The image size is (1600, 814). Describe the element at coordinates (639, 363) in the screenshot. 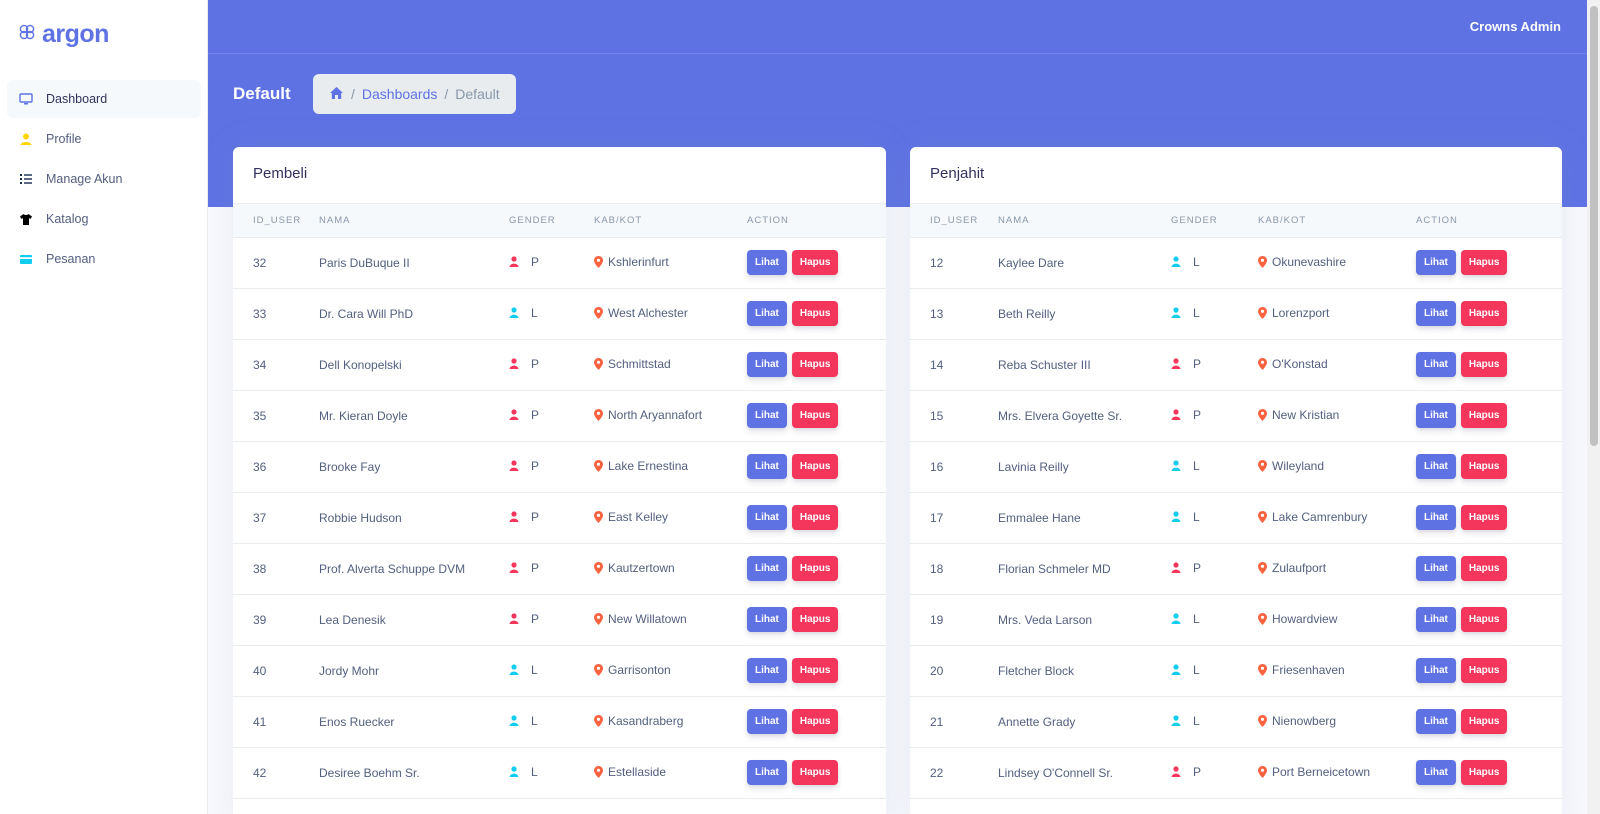

I see `city-value: Schmittstad` at that location.